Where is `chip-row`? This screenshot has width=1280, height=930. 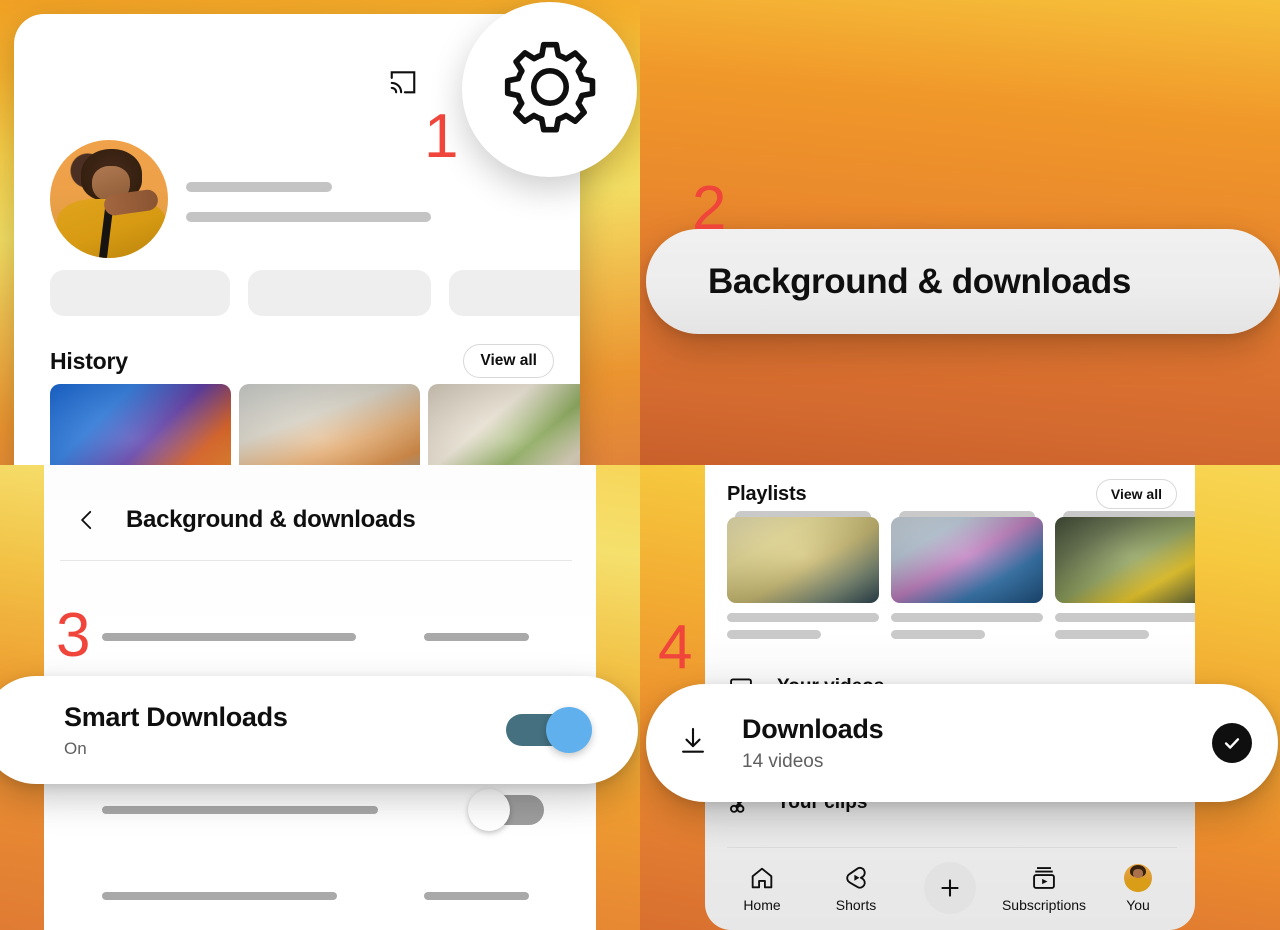
chip-row is located at coordinates (315, 293).